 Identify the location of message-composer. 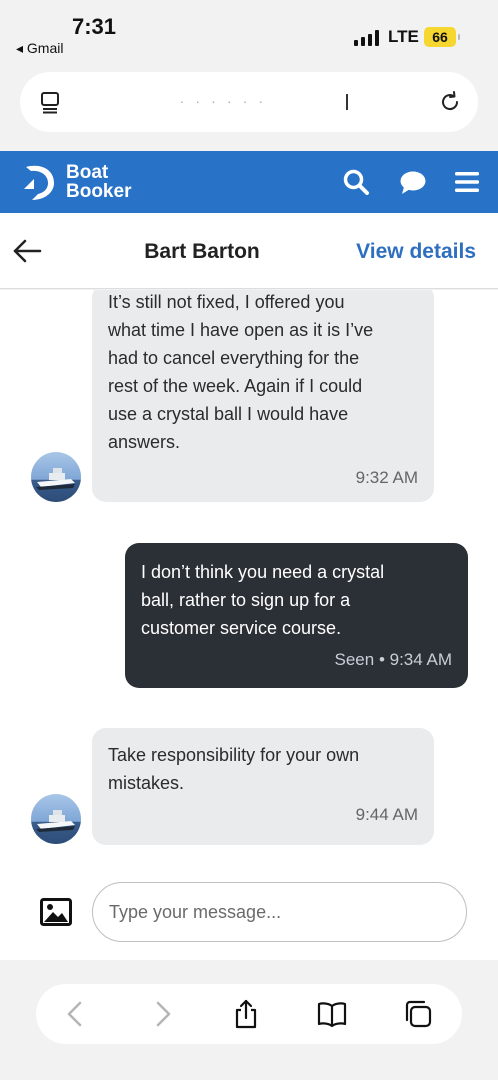
(249, 915).